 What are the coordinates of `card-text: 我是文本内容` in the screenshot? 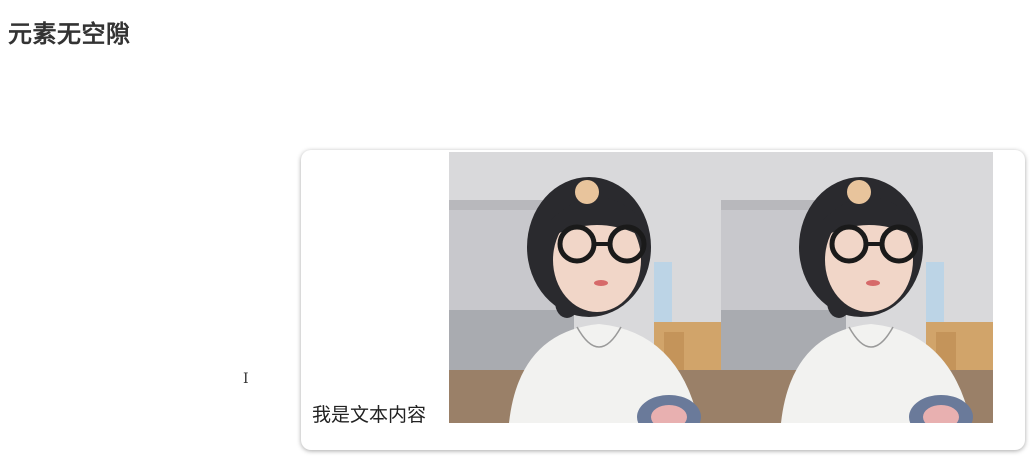 It's located at (369, 415).